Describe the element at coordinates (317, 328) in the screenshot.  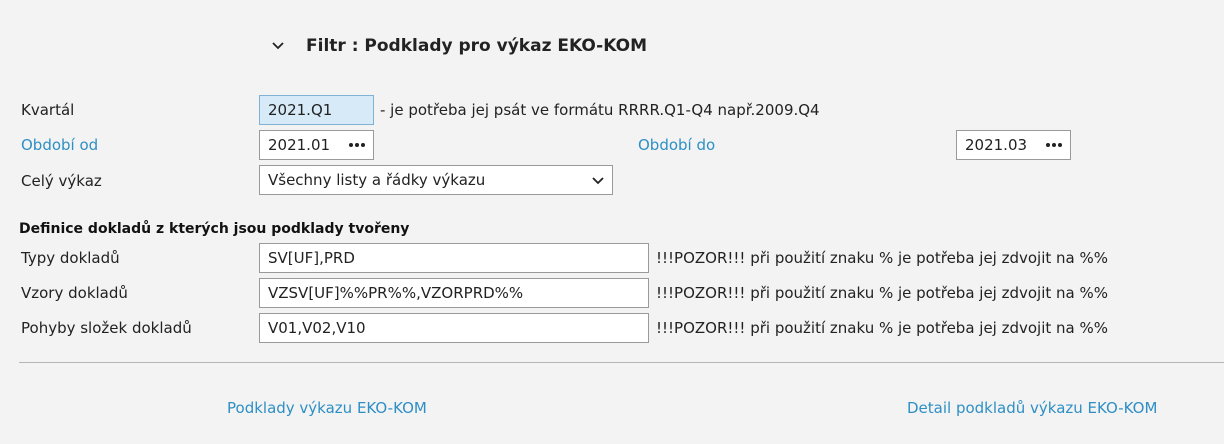
I see `pohyby-slozek-value: V01,V02,V10` at that location.